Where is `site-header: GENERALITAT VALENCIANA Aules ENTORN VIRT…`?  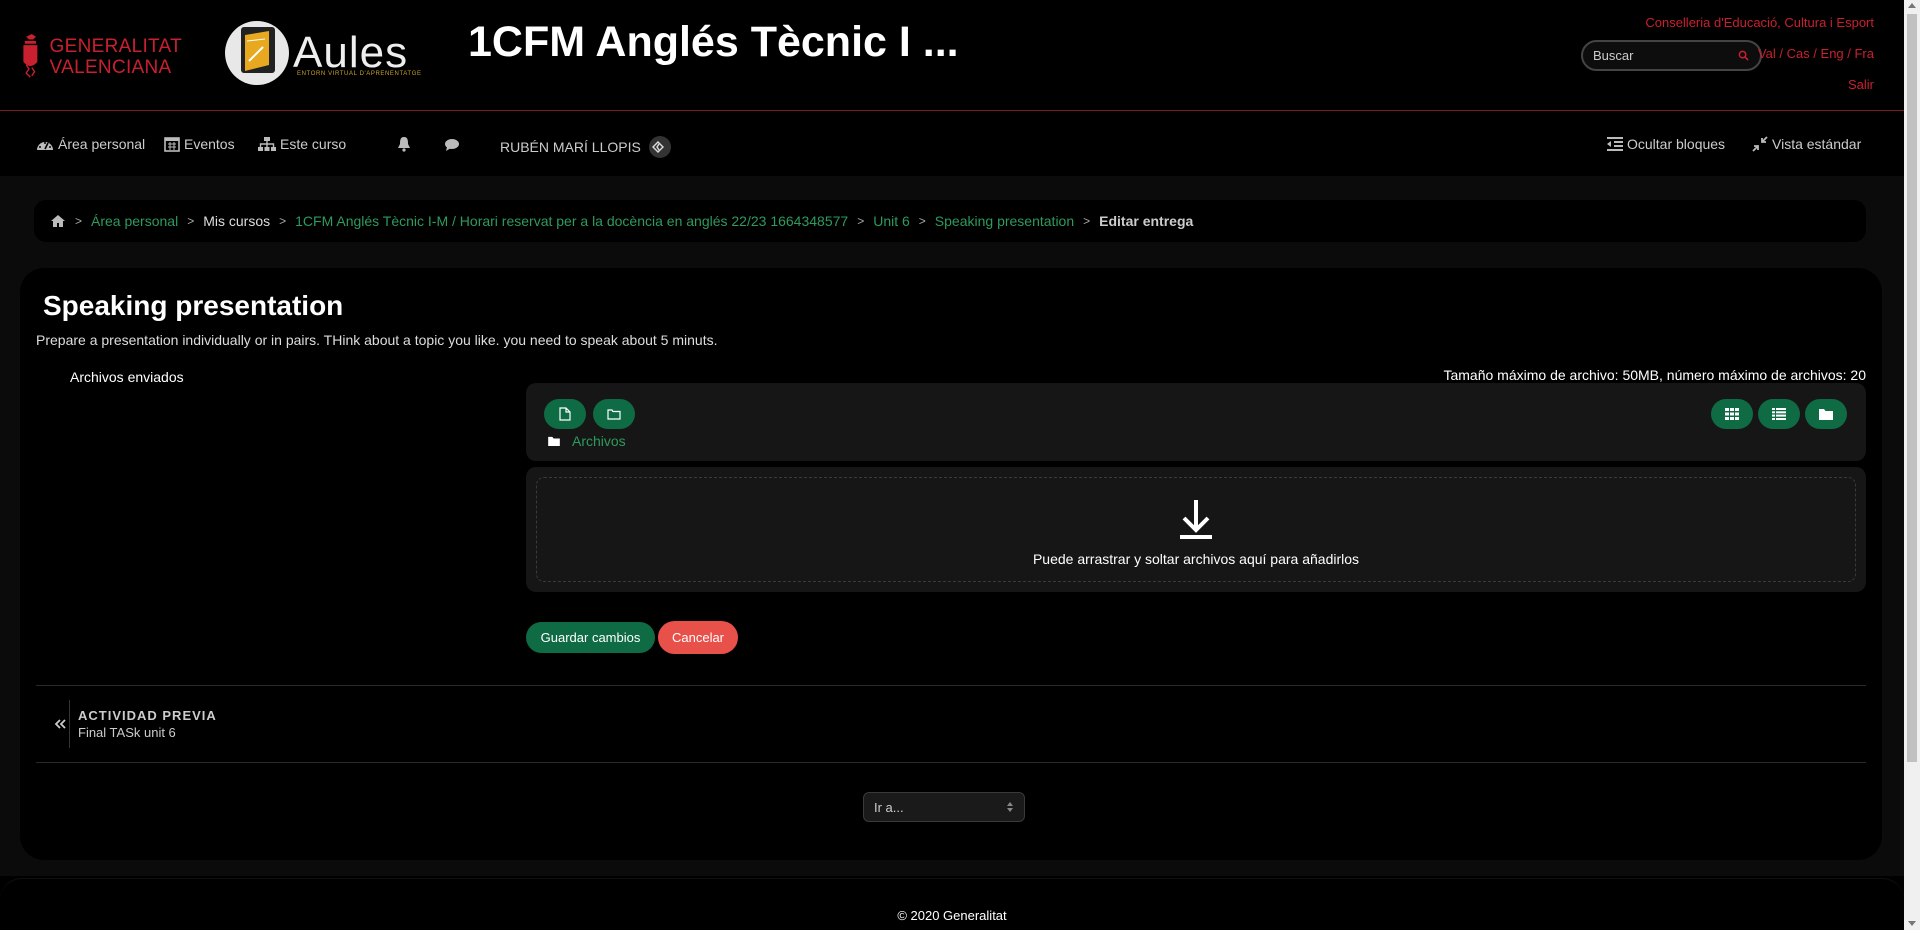
site-header: GENERALITAT VALENCIANA Aules ENTORN VIRT… is located at coordinates (952, 55).